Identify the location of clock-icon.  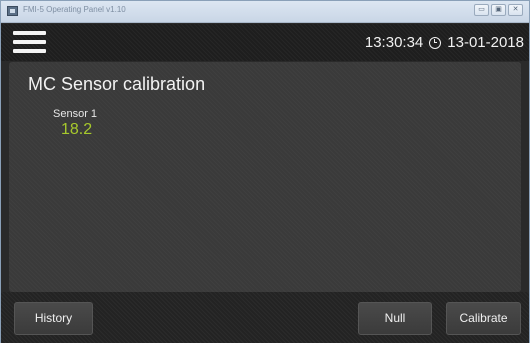
(435, 42).